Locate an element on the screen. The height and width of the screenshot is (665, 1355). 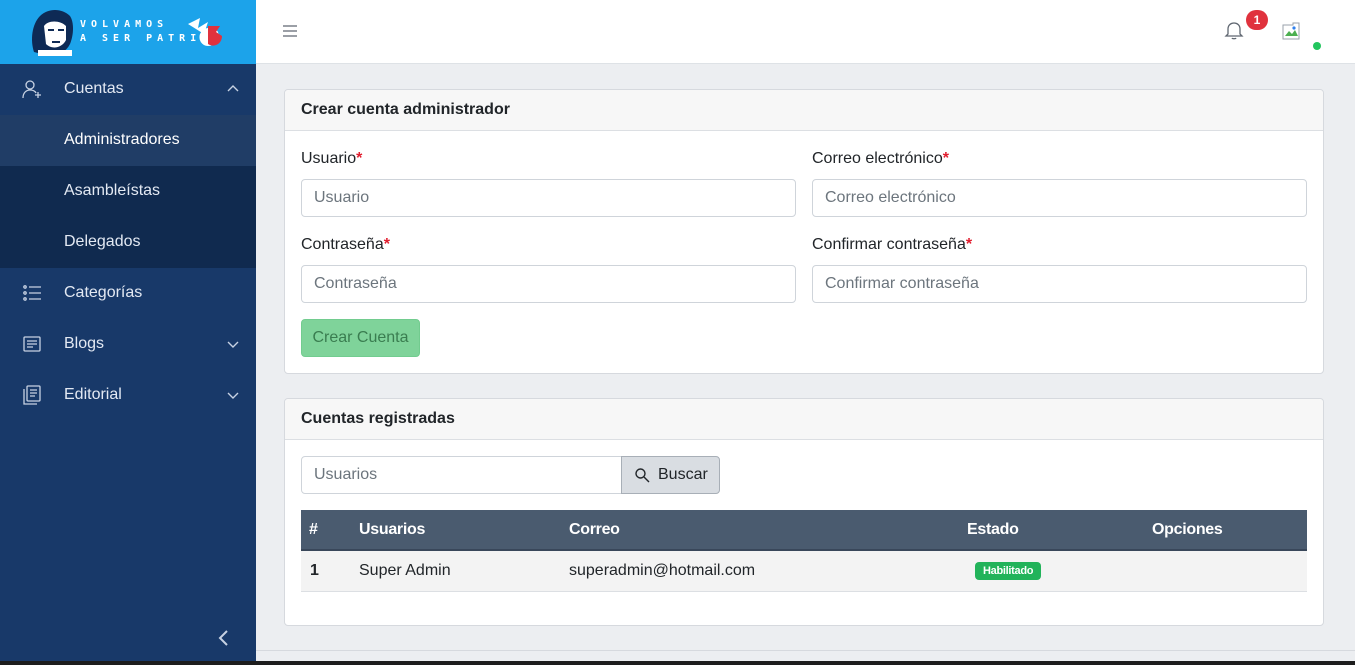
column-header-index: # is located at coordinates (330, 530).